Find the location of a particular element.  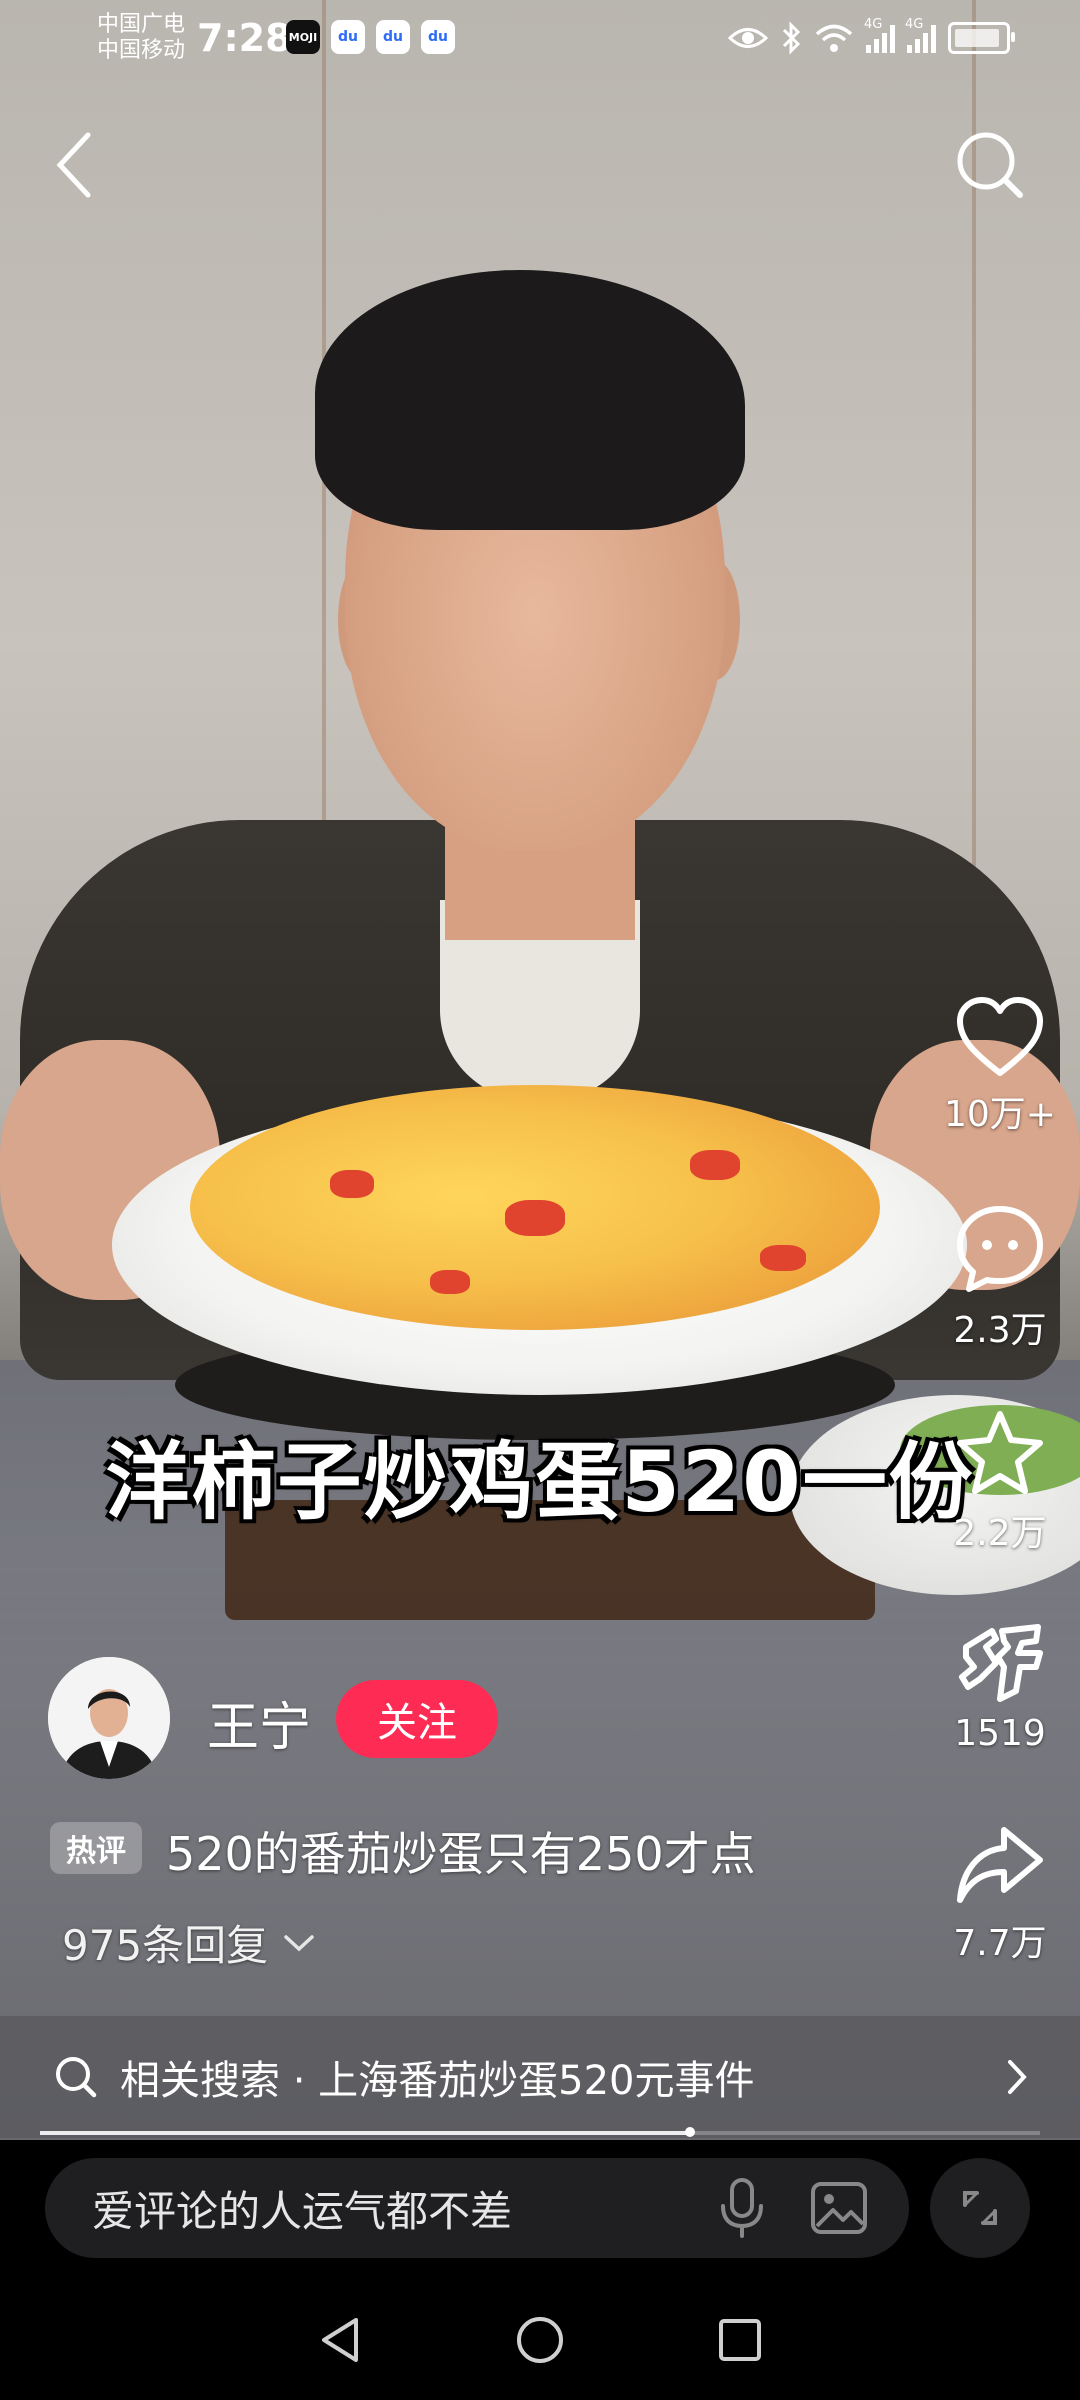

nav-home-icon is located at coordinates (540, 2340).